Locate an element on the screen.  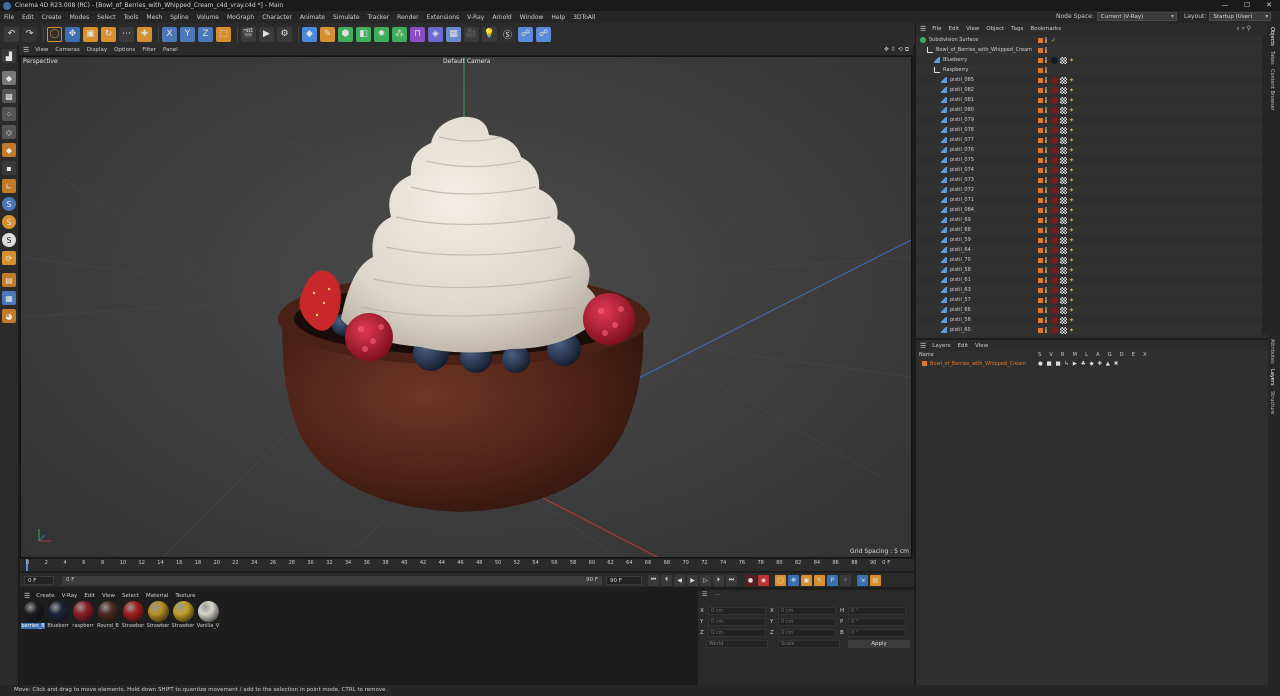
menu-help: Help is located at coordinates (558, 17).